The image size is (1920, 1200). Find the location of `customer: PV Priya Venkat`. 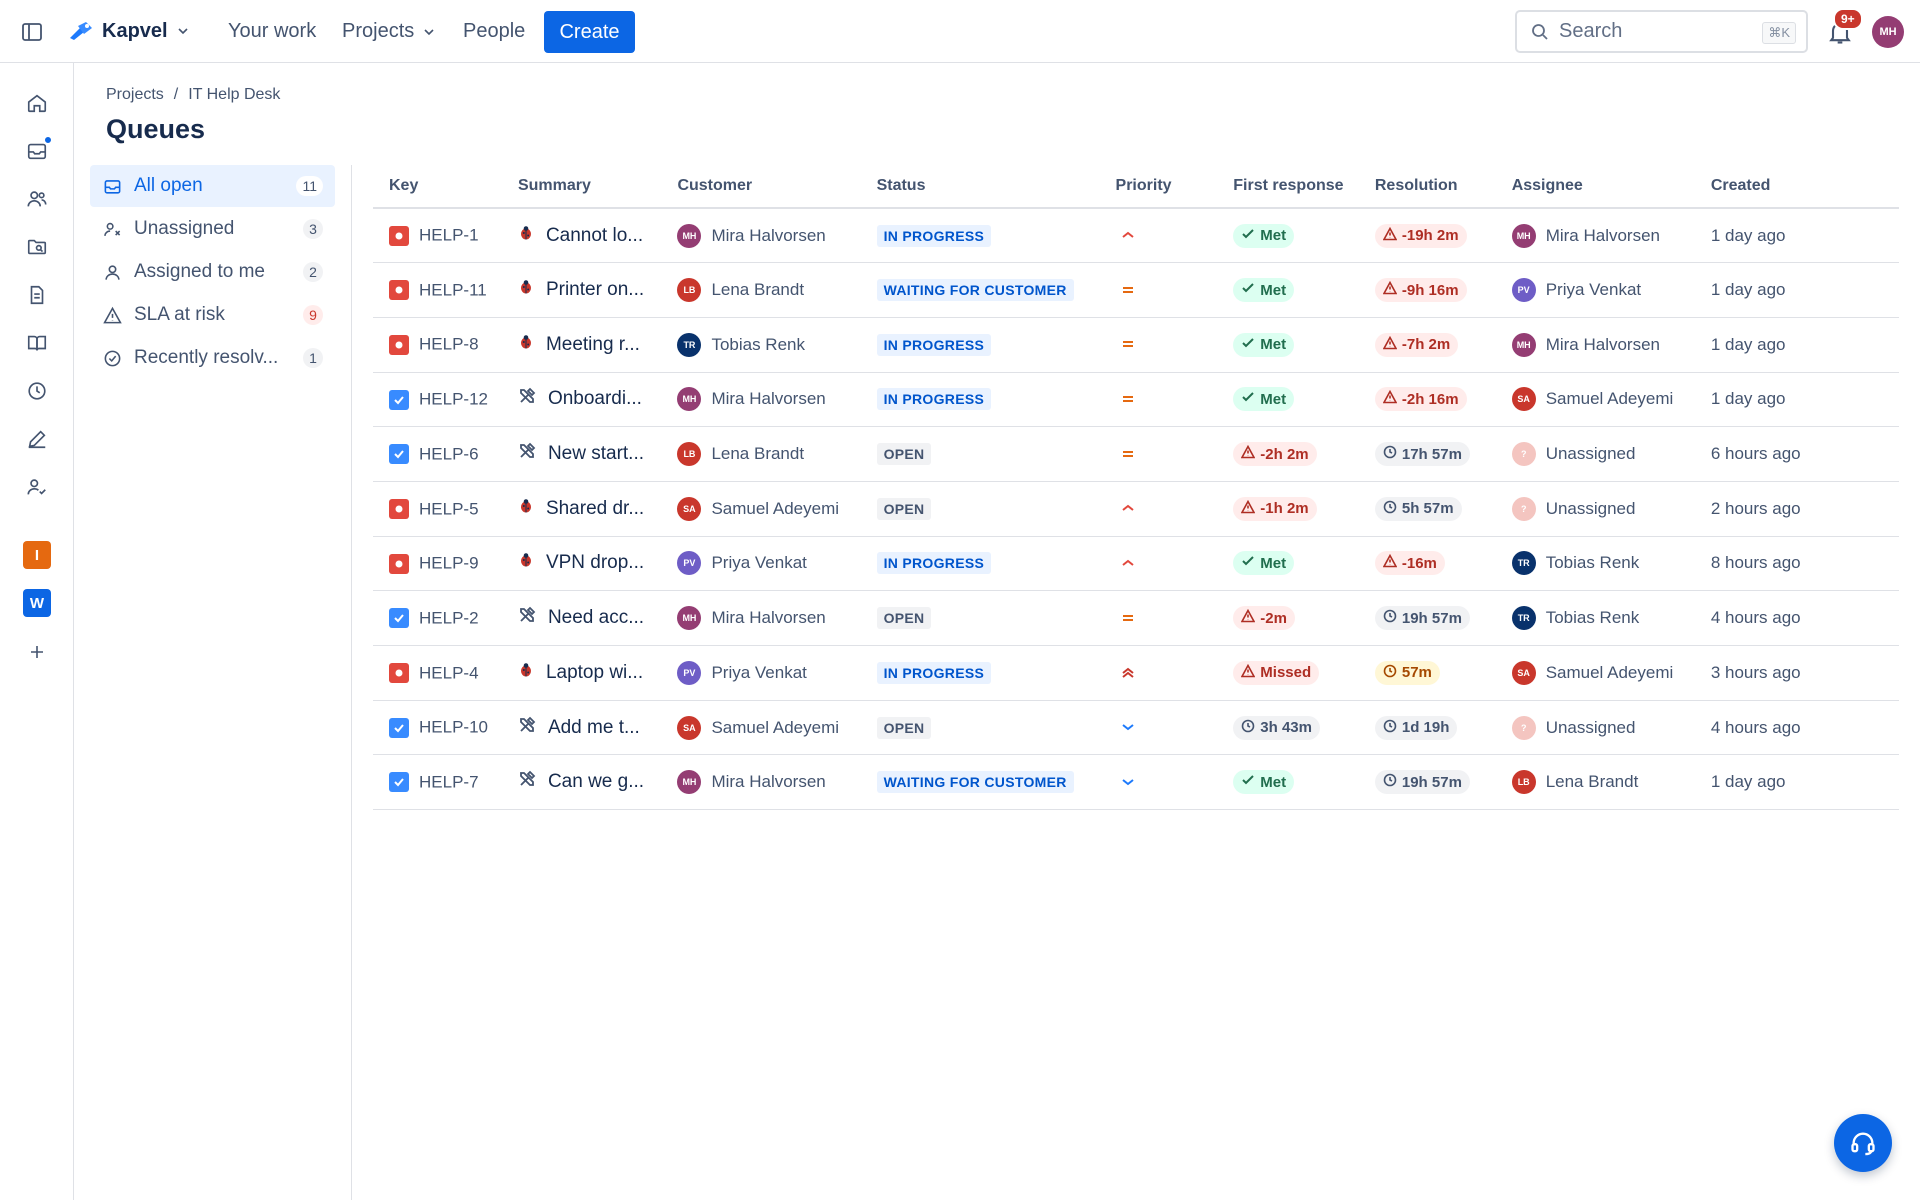

customer: PV Priya Venkat is located at coordinates (768, 672).